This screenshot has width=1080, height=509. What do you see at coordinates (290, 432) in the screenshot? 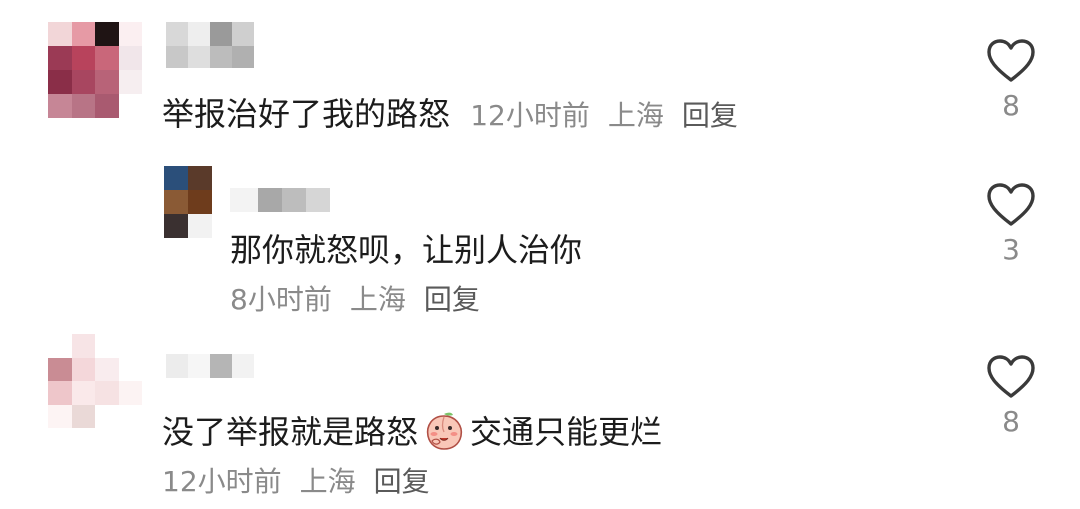
I see `comment-text-part1: 没了举报就是路怒` at bounding box center [290, 432].